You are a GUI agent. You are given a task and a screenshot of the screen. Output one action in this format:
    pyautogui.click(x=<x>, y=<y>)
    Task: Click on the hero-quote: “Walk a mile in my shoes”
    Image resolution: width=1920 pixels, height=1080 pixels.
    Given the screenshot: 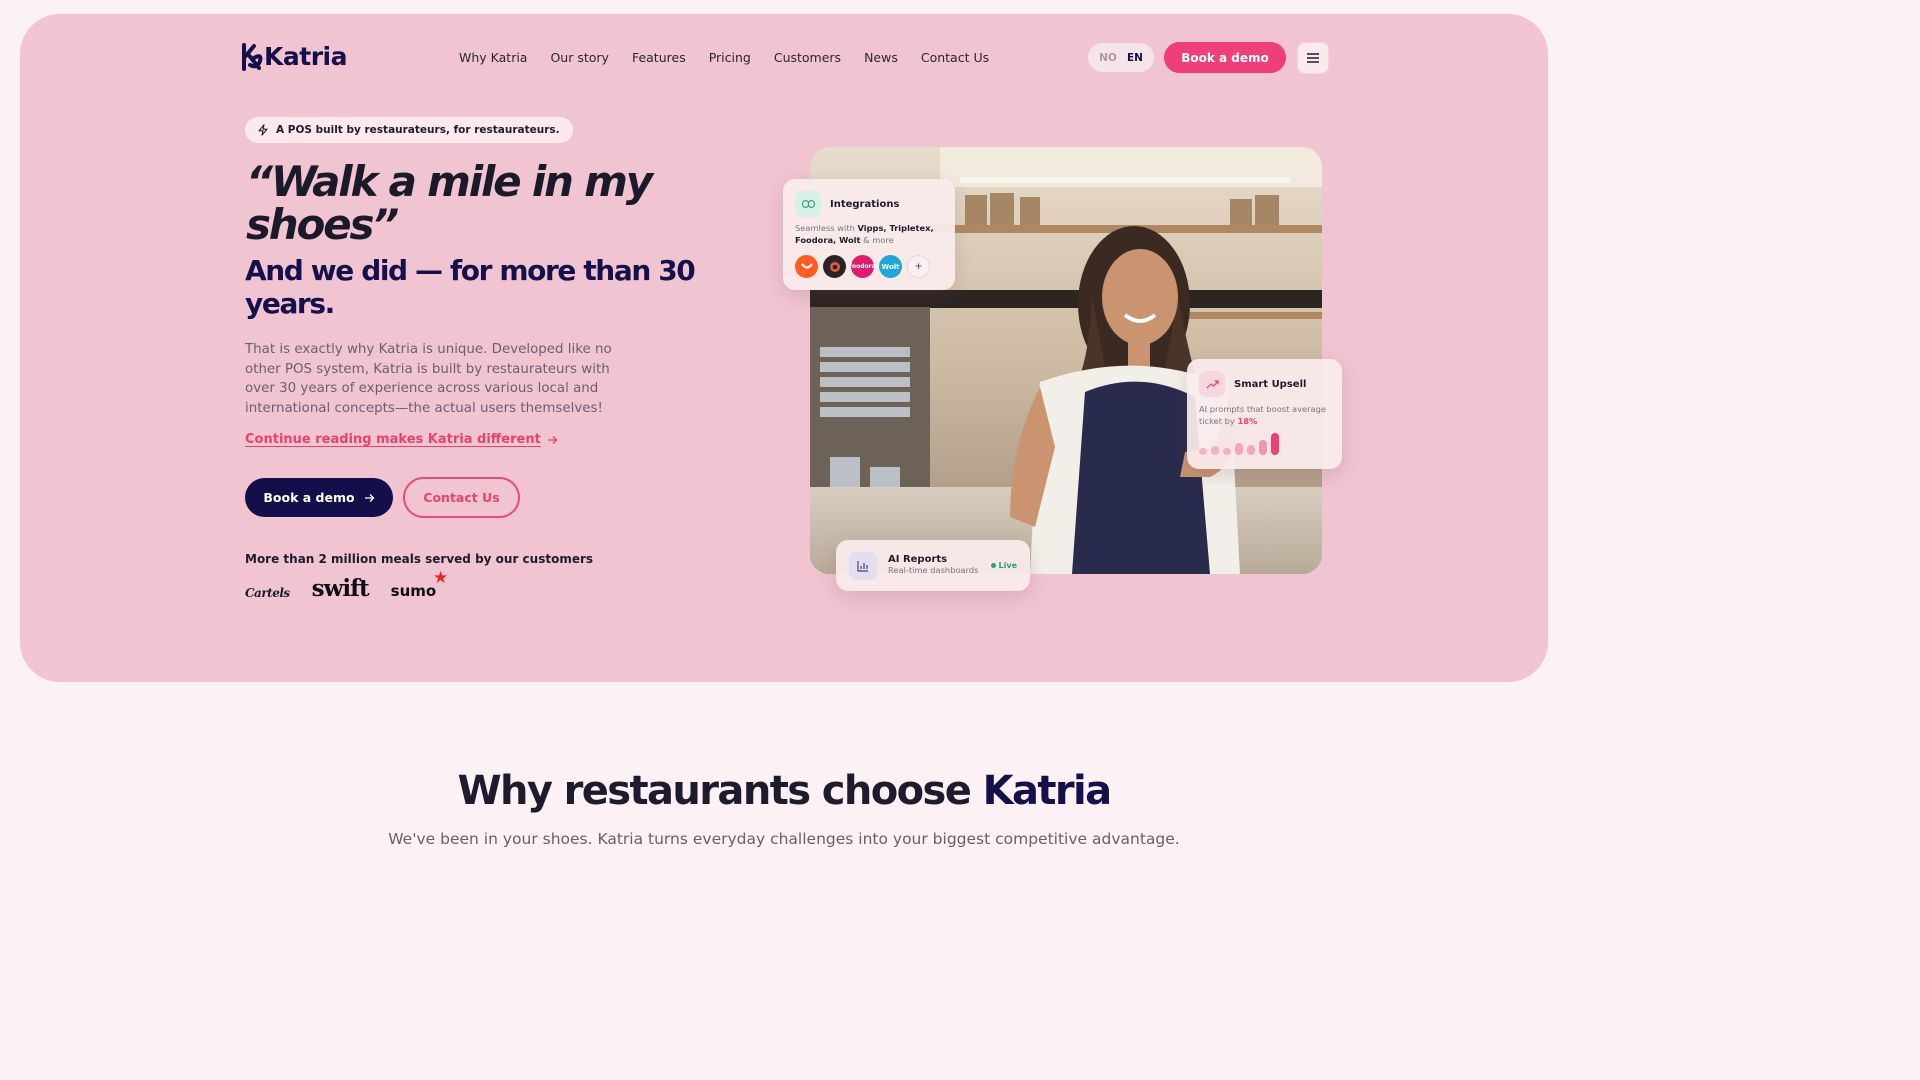 What is the action you would take?
    pyautogui.click(x=449, y=203)
    